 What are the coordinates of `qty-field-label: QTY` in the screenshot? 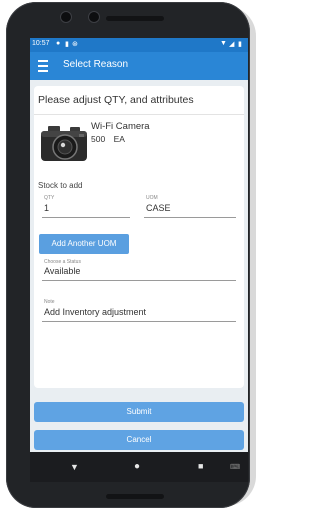 It's located at (49, 198).